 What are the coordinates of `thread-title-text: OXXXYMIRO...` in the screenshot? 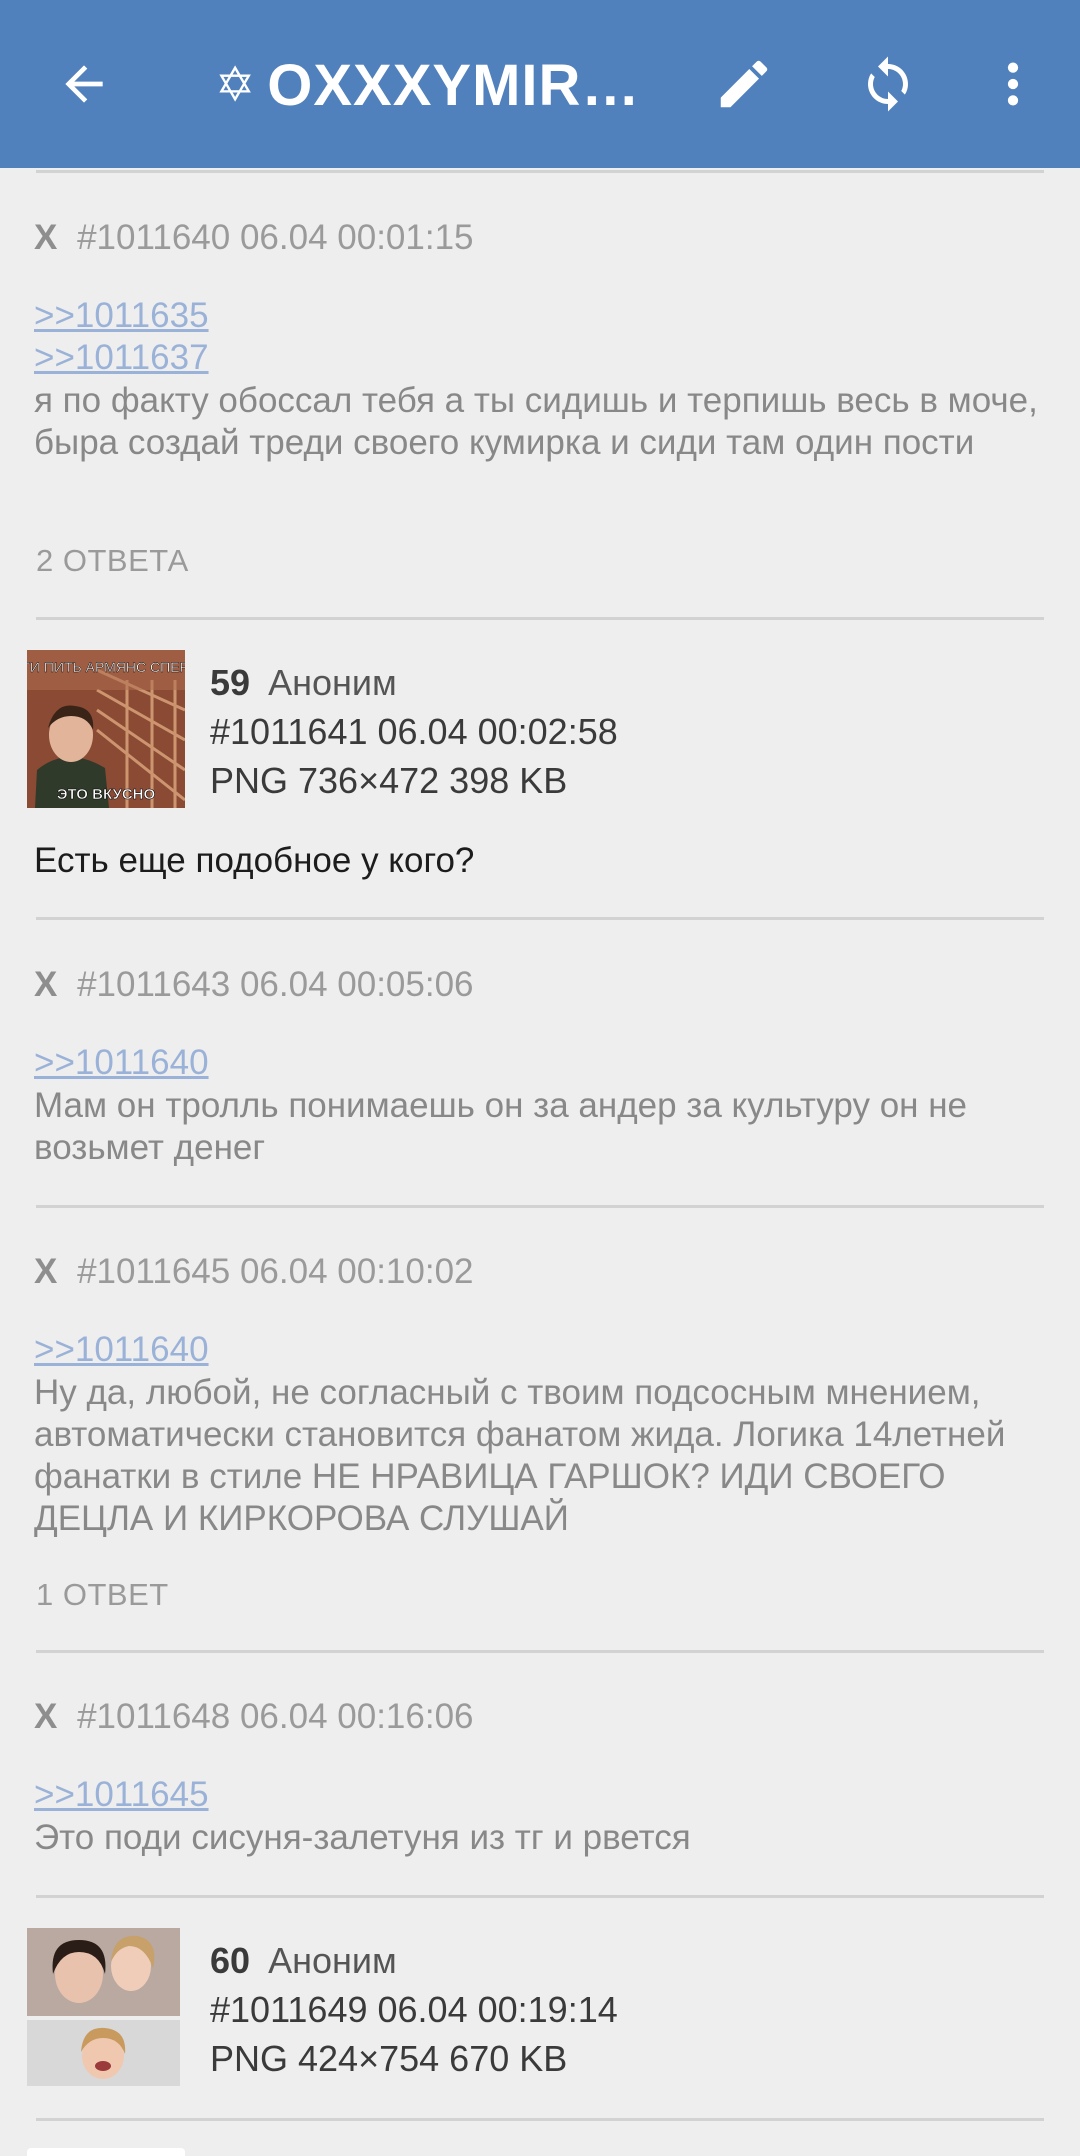 It's located at (463, 85).